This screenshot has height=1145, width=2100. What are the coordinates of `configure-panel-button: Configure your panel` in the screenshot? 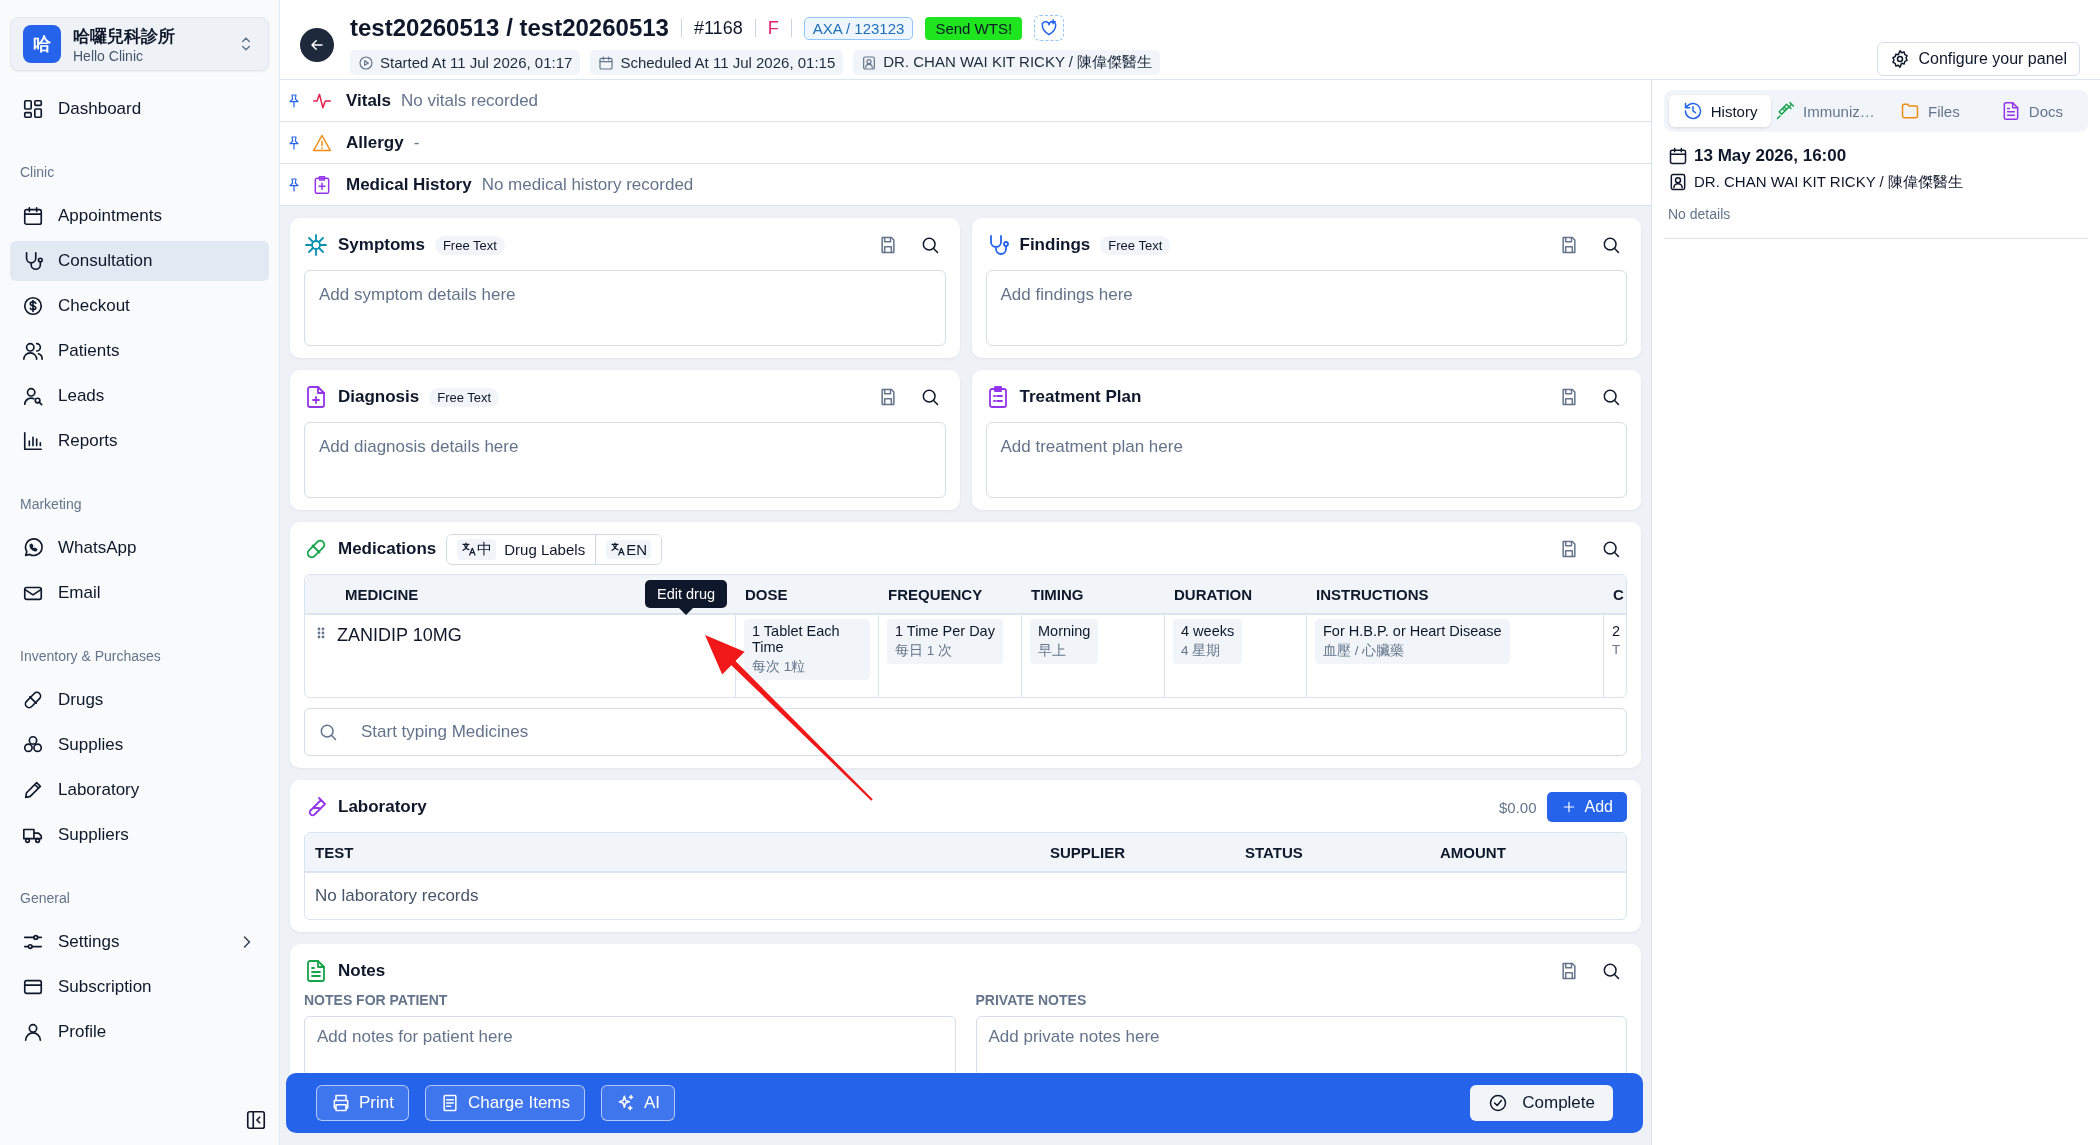 It's located at (1978, 59).